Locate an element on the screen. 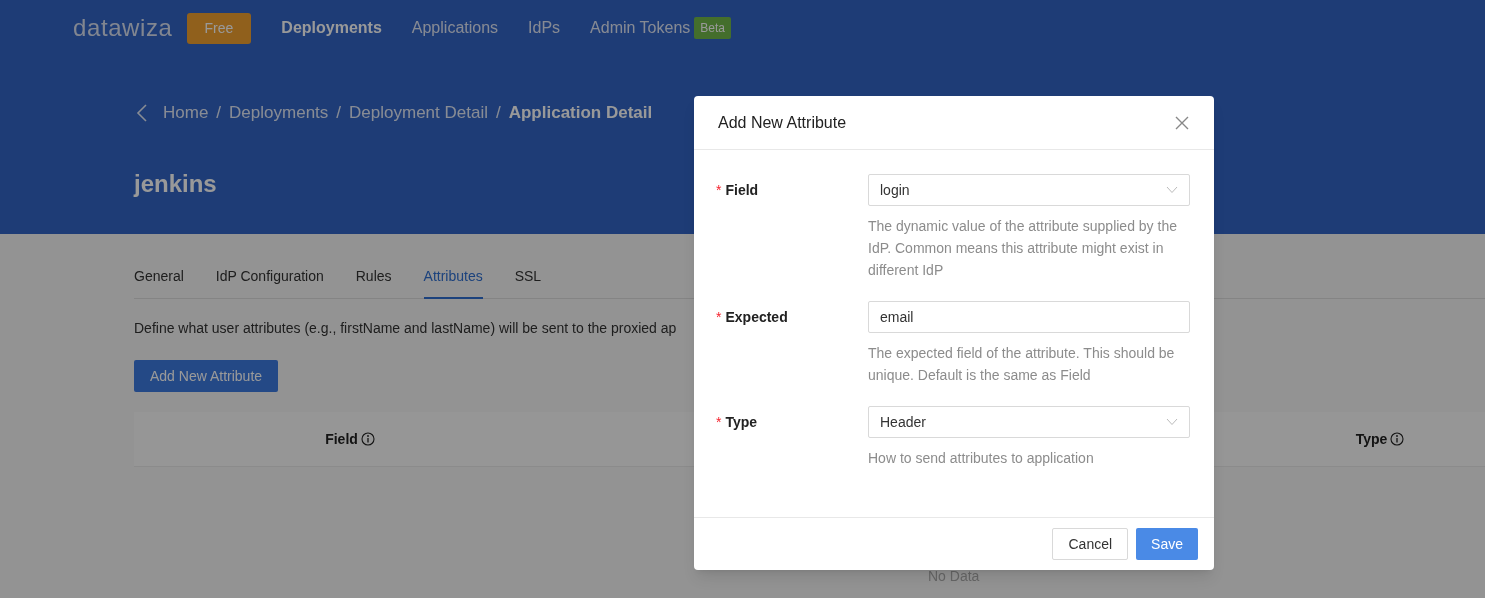  help-text: The expected field of the attribute. This should be unique. Default is the same as Field is located at coordinates (1022, 364).